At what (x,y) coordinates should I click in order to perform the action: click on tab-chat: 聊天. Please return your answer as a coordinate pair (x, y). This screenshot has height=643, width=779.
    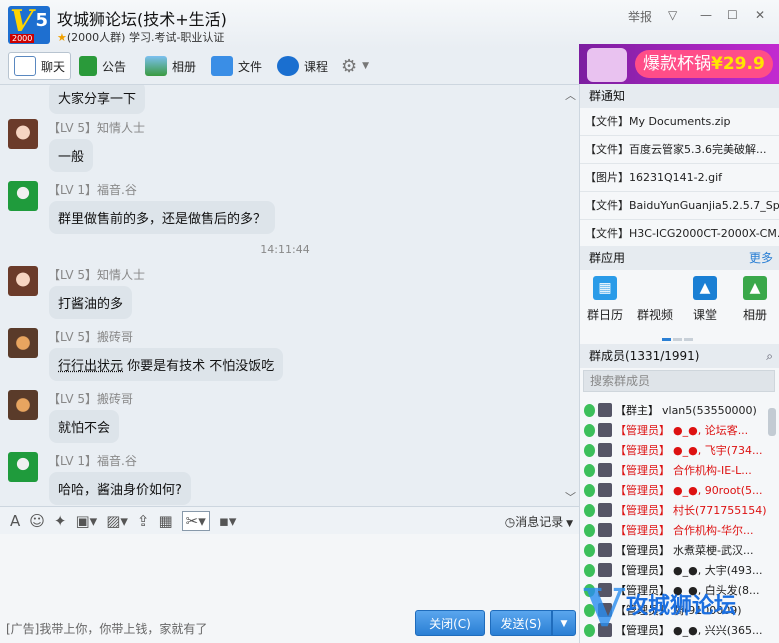
    Looking at the image, I should click on (40, 66).